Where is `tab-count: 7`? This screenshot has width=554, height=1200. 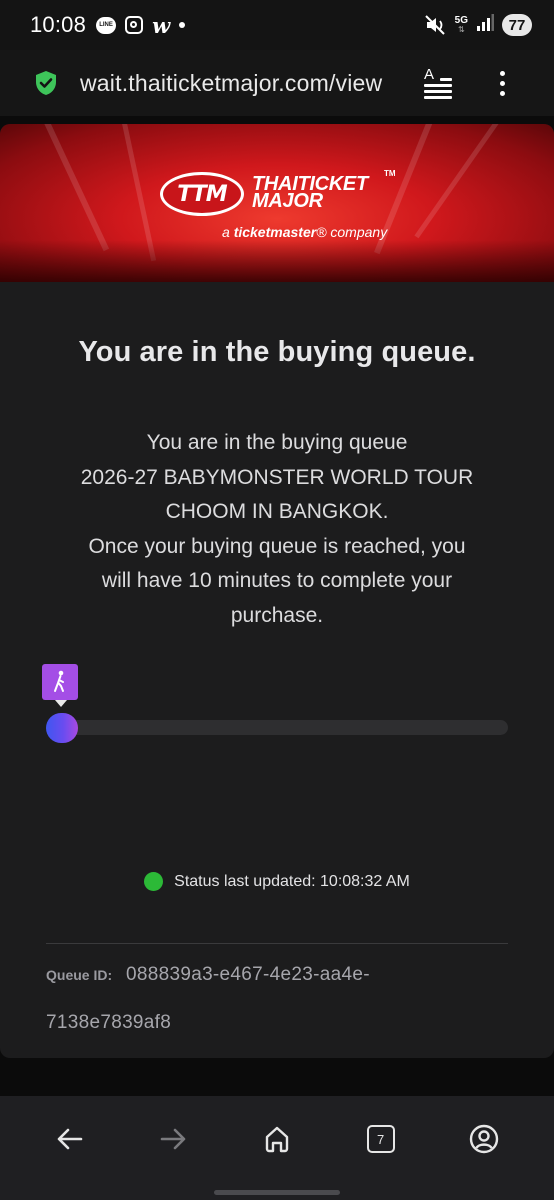 tab-count: 7 is located at coordinates (380, 1139).